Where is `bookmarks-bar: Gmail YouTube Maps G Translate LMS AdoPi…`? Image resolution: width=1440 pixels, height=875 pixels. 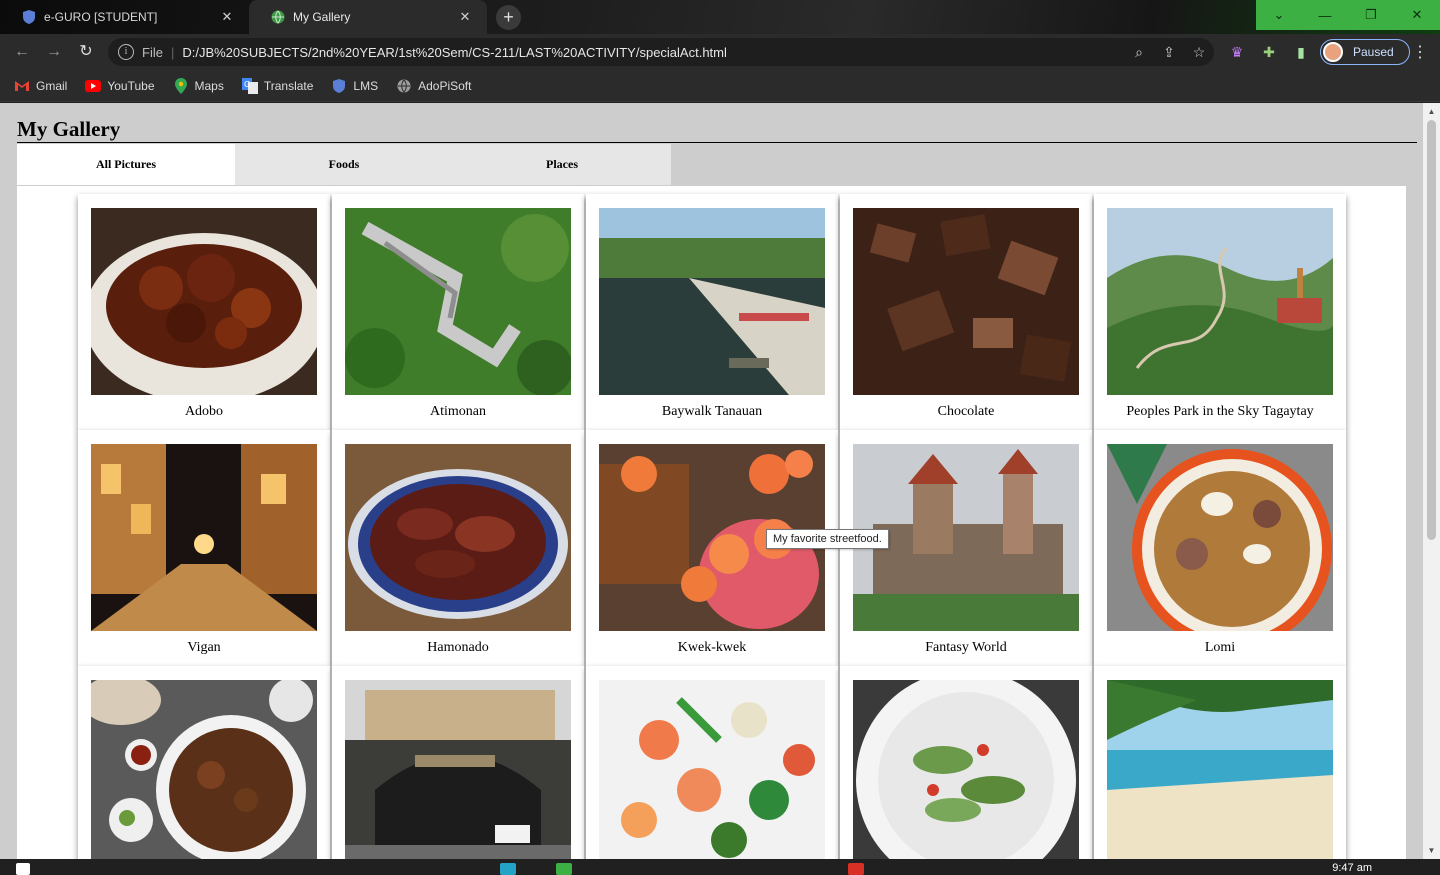 bookmarks-bar: Gmail YouTube Maps G Translate LMS AdoPi… is located at coordinates (720, 86).